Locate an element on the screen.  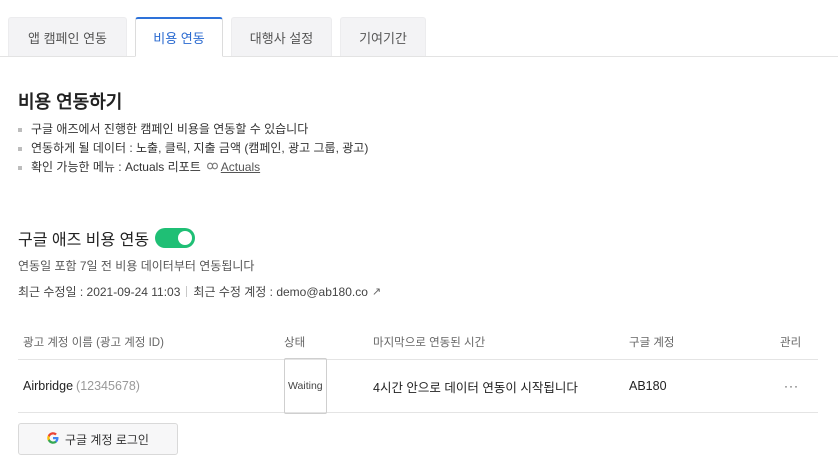
tab-bar: 앱 캠페인 연동 비용 연동 대행사 설정 기여기간 is located at coordinates (419, 28).